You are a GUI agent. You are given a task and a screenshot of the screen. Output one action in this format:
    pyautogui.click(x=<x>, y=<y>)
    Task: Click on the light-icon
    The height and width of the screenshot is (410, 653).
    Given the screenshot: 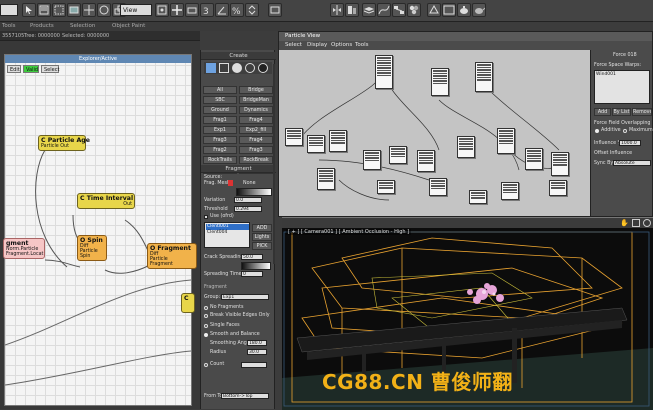 What is the action you would take?
    pyautogui.click(x=237, y=68)
    